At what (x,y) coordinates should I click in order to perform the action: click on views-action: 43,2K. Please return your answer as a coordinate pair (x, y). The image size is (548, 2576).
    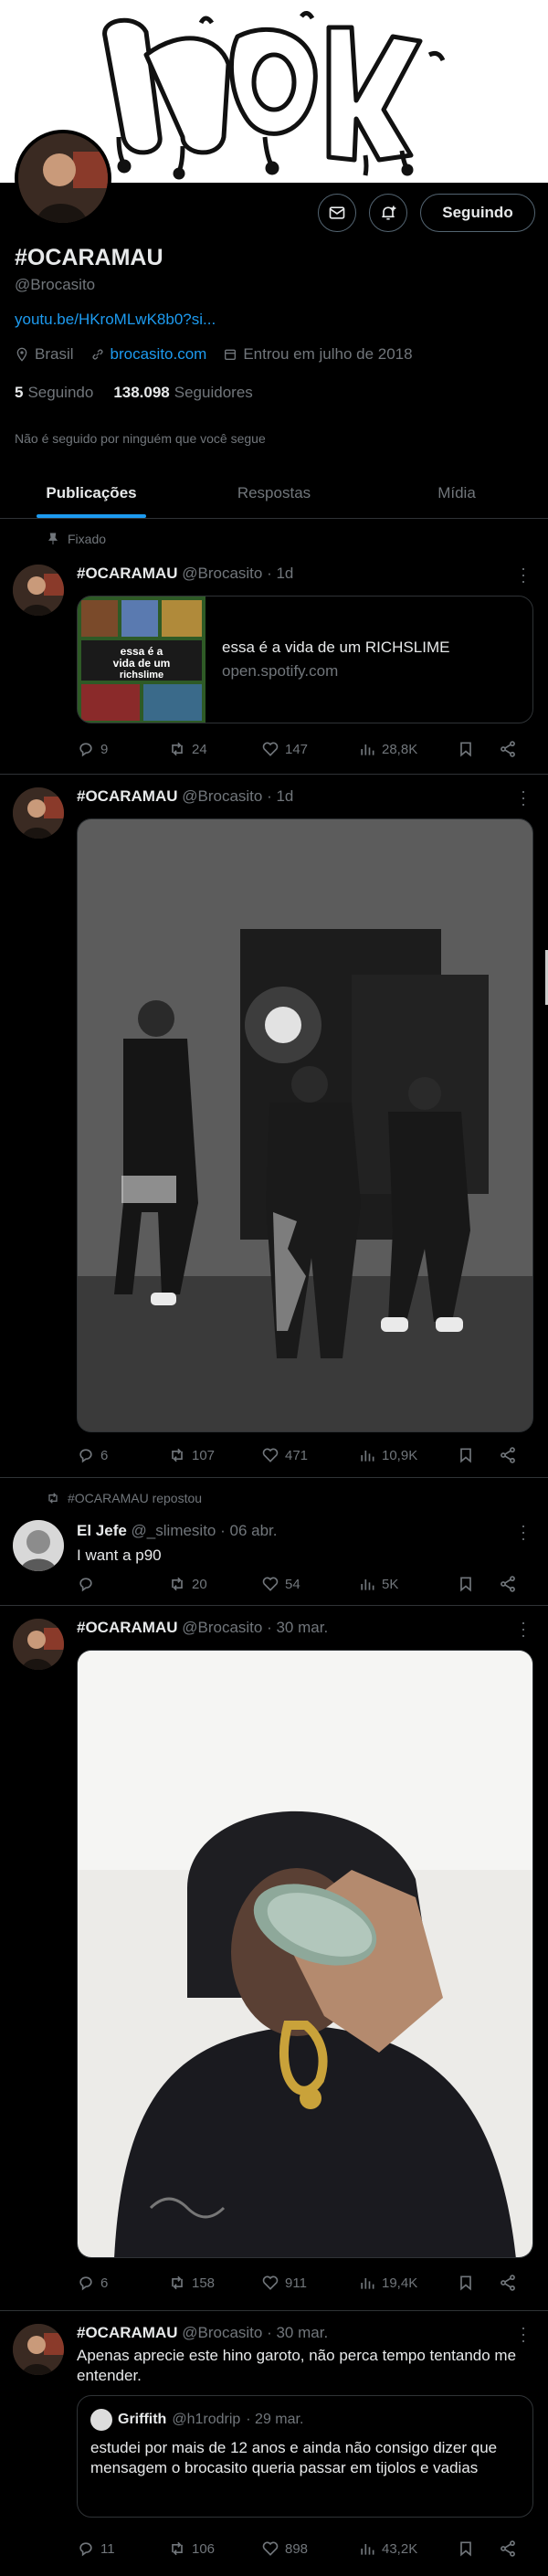
    Looking at the image, I should click on (407, 2548).